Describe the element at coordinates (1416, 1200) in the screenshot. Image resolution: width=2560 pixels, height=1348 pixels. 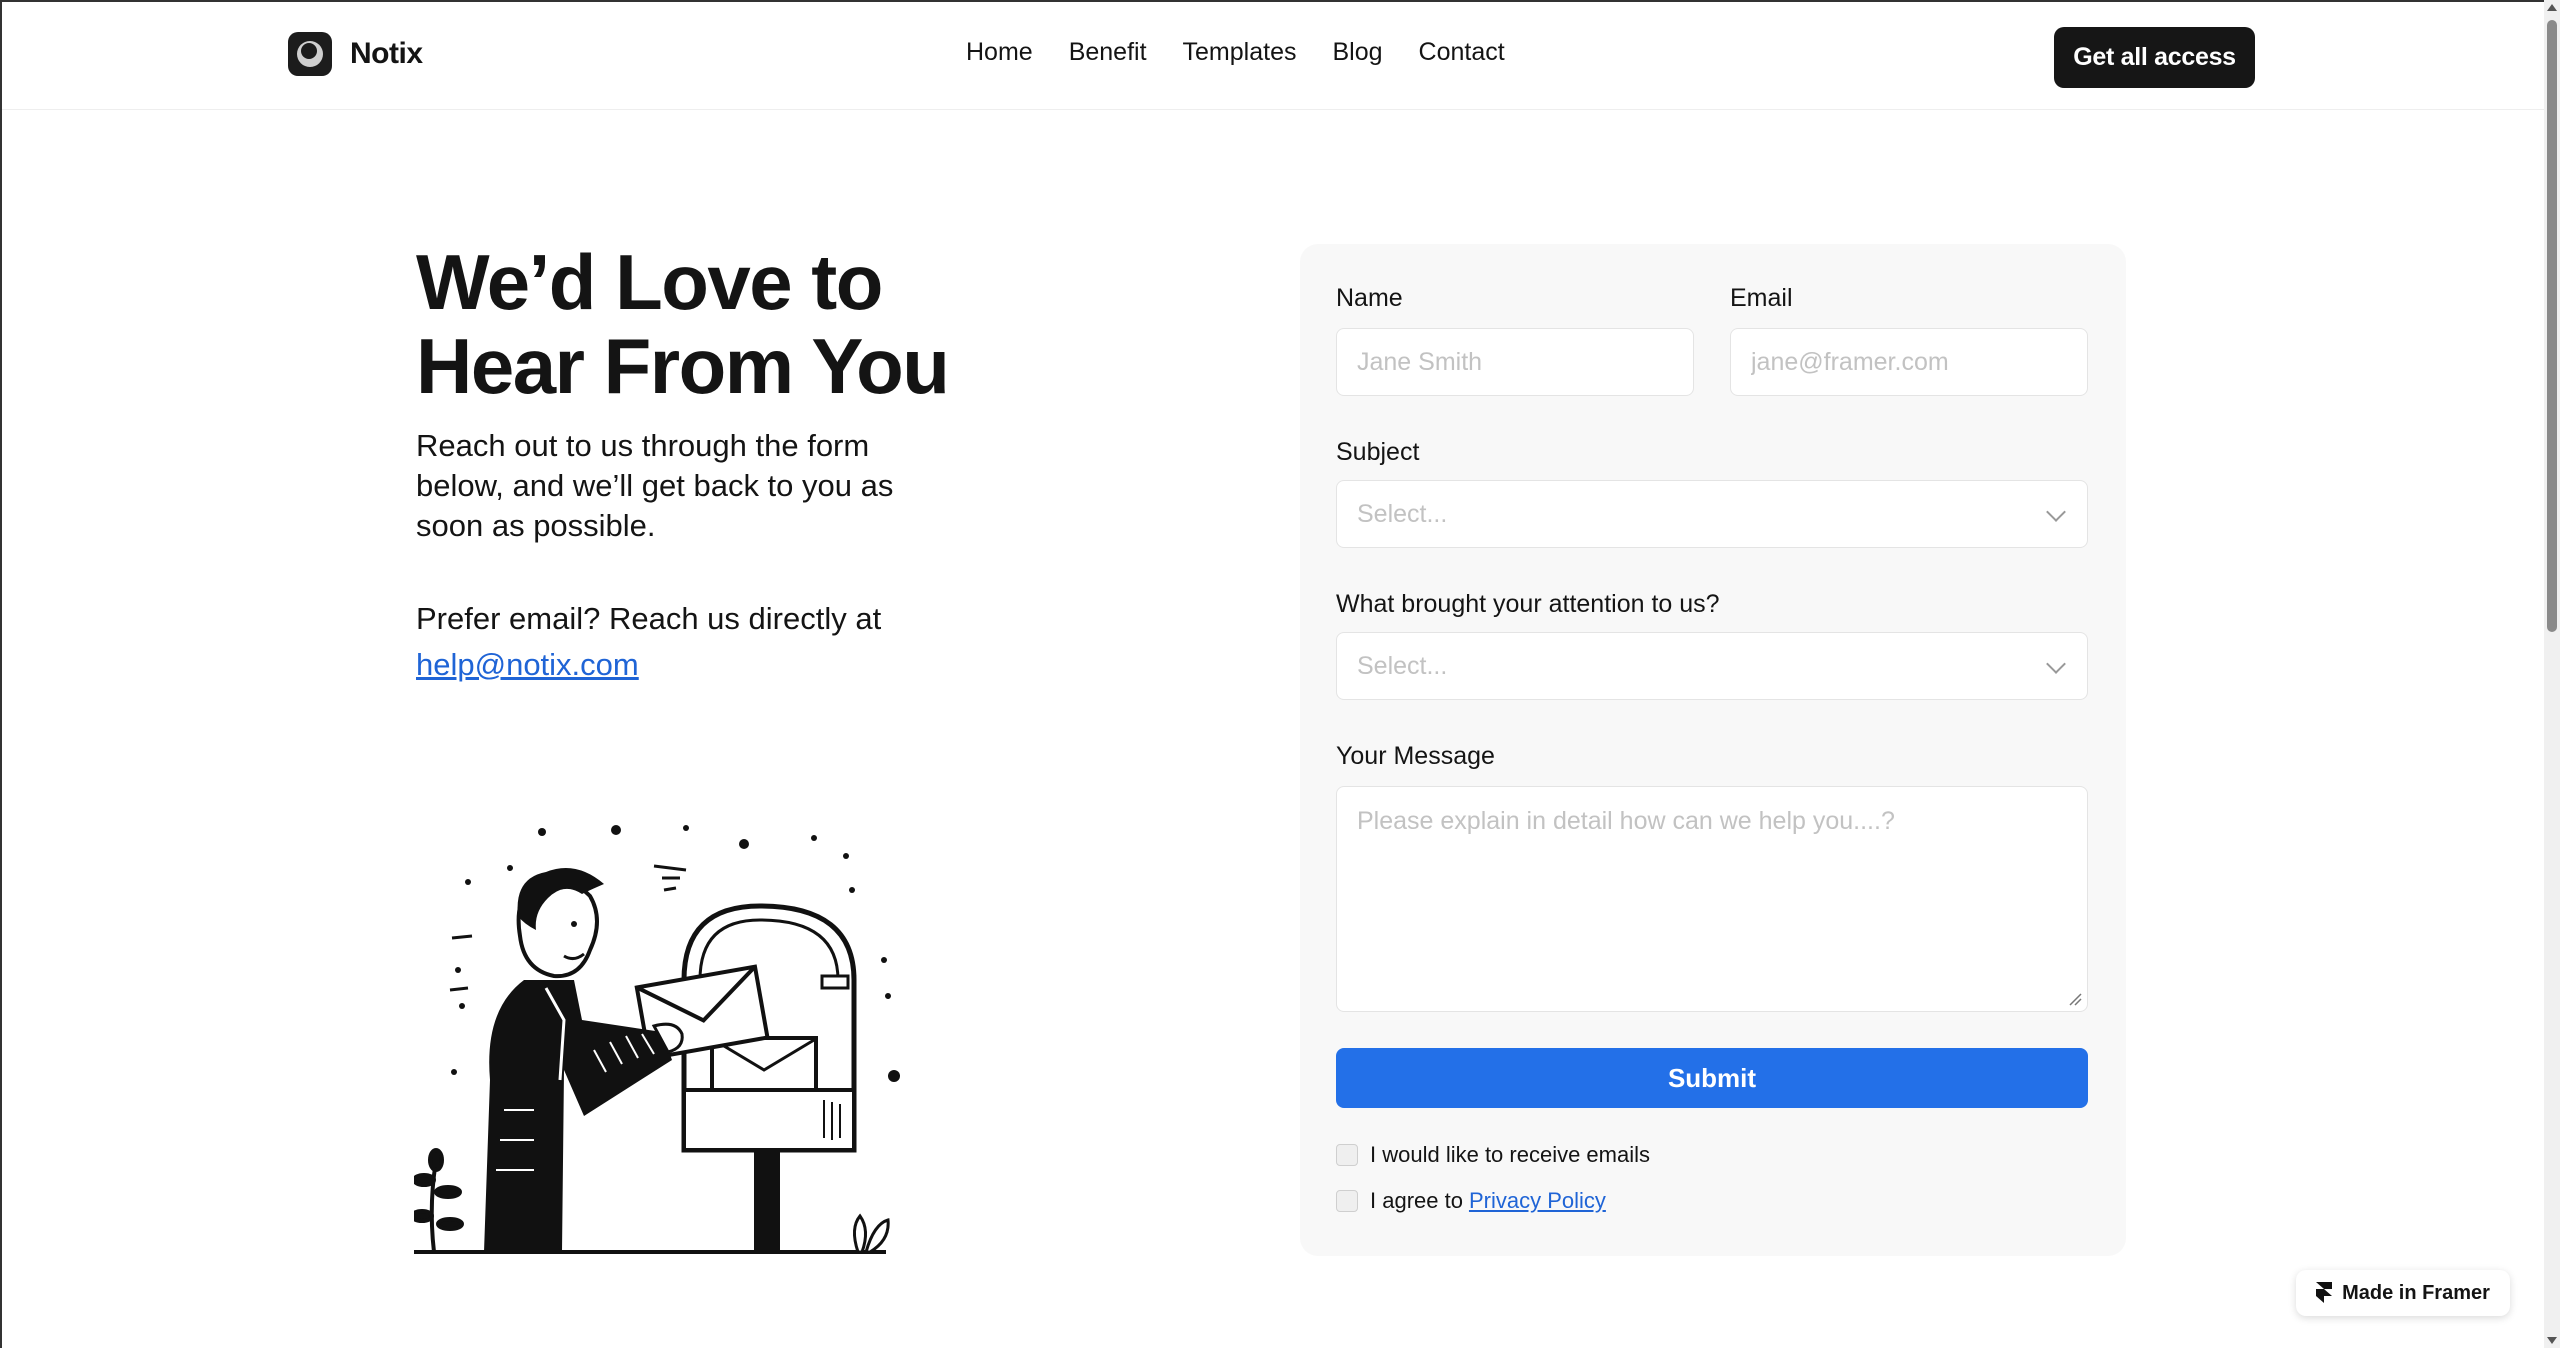
I see `privacy-agree-prefix: I agree to` at that location.